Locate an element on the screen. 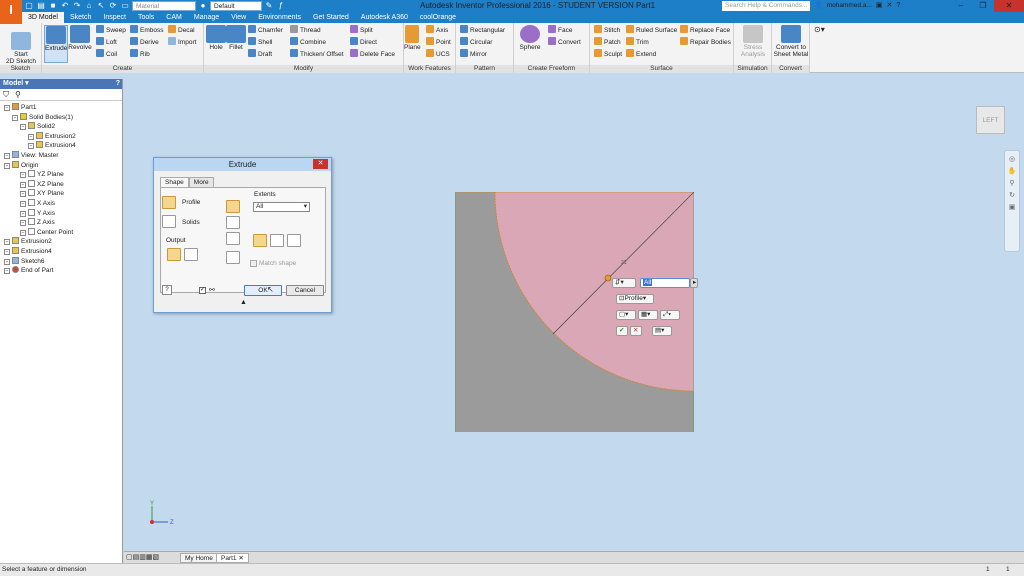 The image size is (1024, 576). browser-header: Model ▾ ? is located at coordinates (61, 84).